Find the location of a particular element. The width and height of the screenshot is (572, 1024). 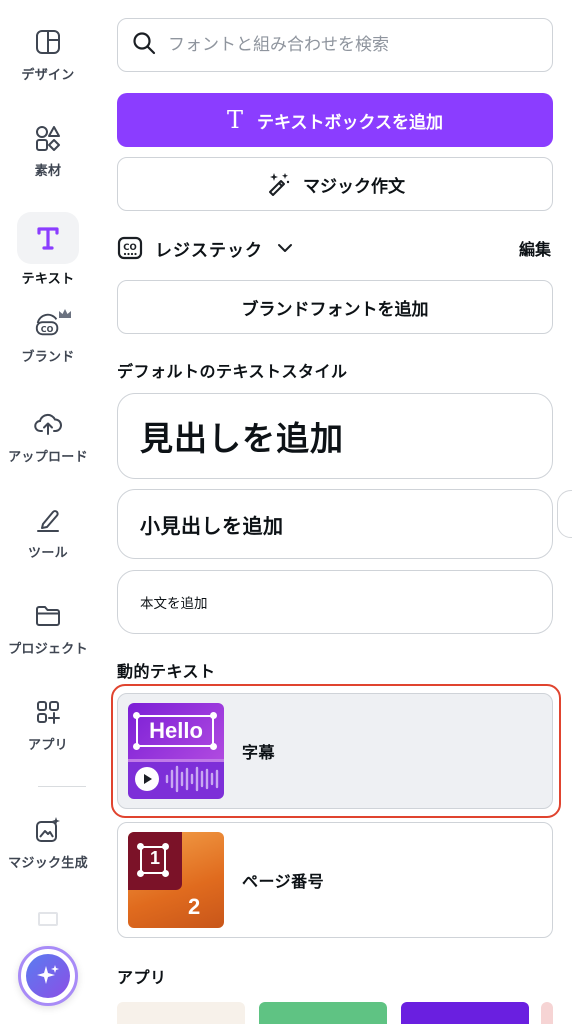

page-number-thumbnail: 1 2 is located at coordinates (176, 880).